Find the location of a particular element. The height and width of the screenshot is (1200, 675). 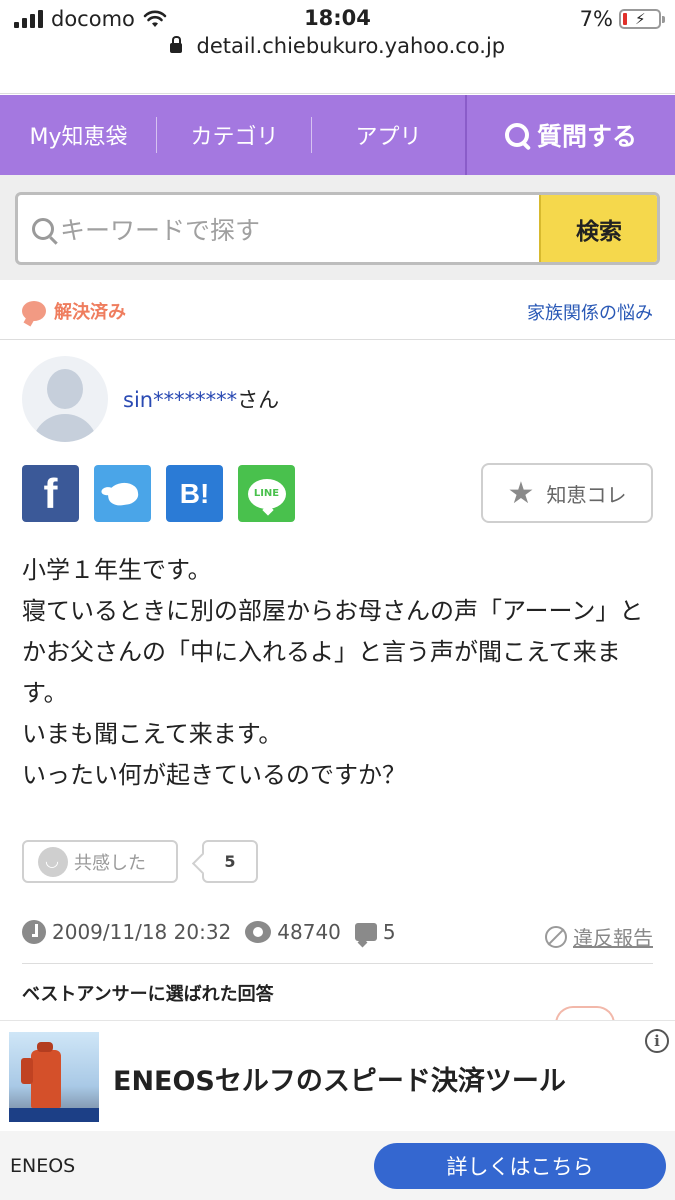

search-icon is located at coordinates (43, 228).